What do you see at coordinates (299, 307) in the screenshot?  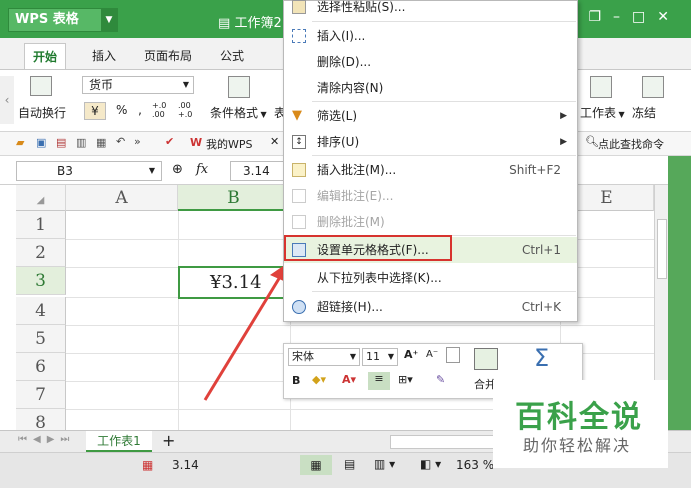 I see `hyperlink-icon` at bounding box center [299, 307].